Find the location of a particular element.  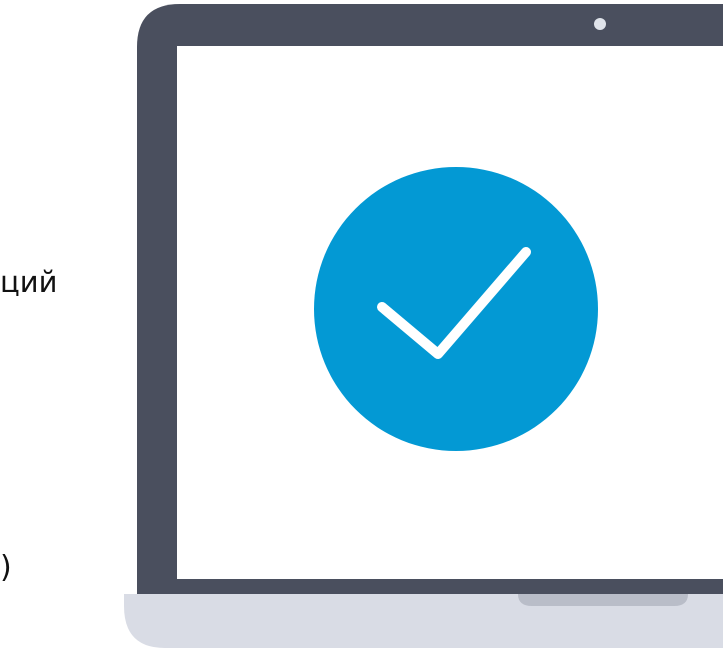

laptop-base-shadow is located at coordinates (603, 600).